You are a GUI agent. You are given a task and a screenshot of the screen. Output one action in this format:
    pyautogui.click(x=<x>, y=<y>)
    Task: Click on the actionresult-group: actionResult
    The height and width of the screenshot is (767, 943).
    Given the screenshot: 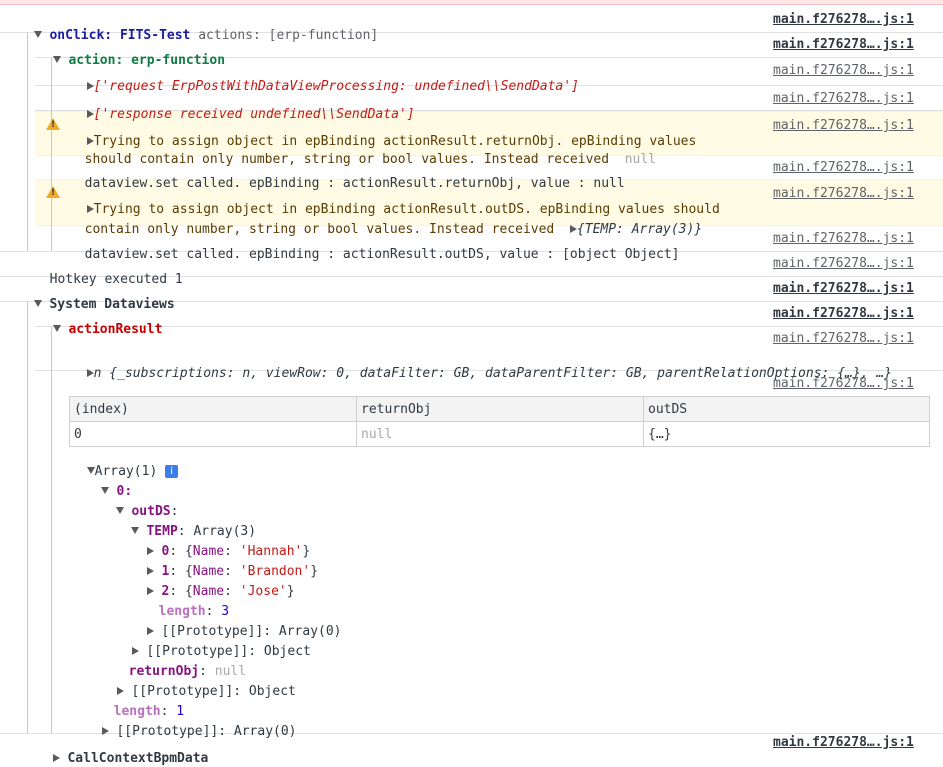 What is the action you would take?
    pyautogui.click(x=99, y=322)
    